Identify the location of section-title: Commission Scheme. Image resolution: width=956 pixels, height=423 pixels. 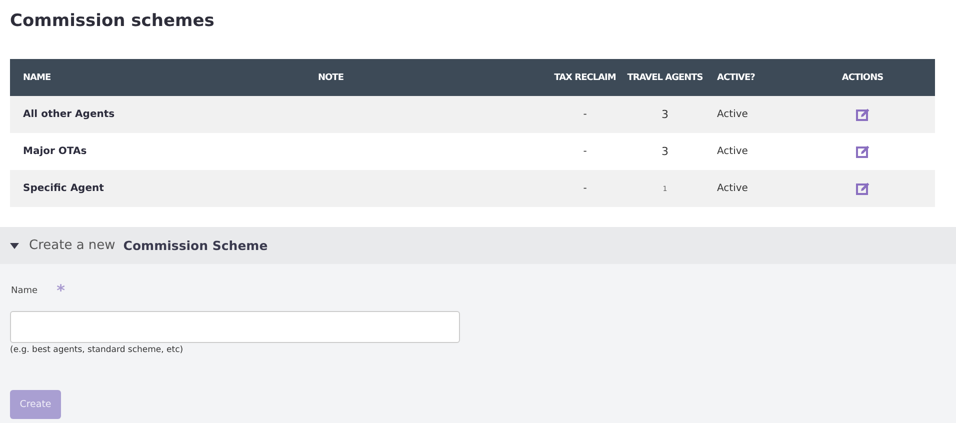
(195, 245).